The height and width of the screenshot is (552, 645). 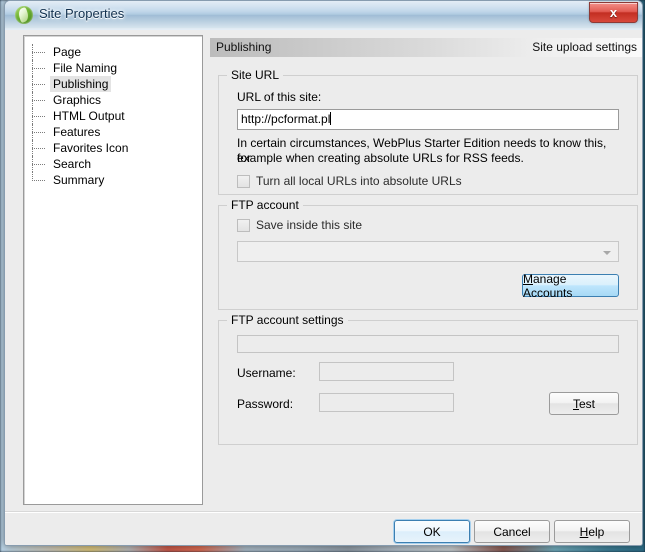 I want to click on manage-accounts-button: Manage Accounts, so click(x=570, y=286).